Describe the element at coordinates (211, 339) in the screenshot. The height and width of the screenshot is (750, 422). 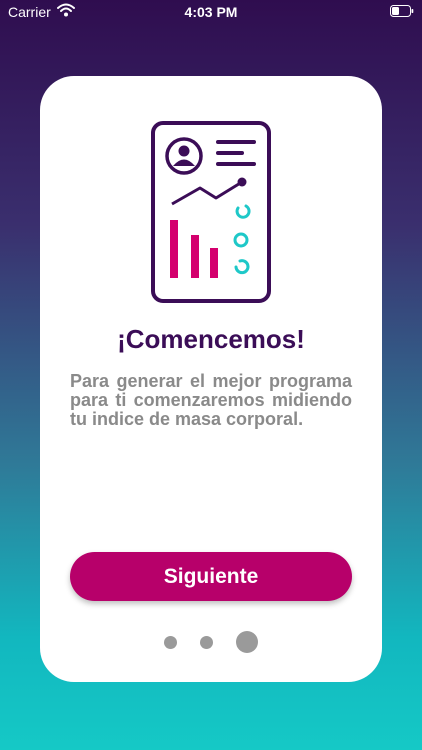
I see `page-title: ¡Comencemos!` at that location.